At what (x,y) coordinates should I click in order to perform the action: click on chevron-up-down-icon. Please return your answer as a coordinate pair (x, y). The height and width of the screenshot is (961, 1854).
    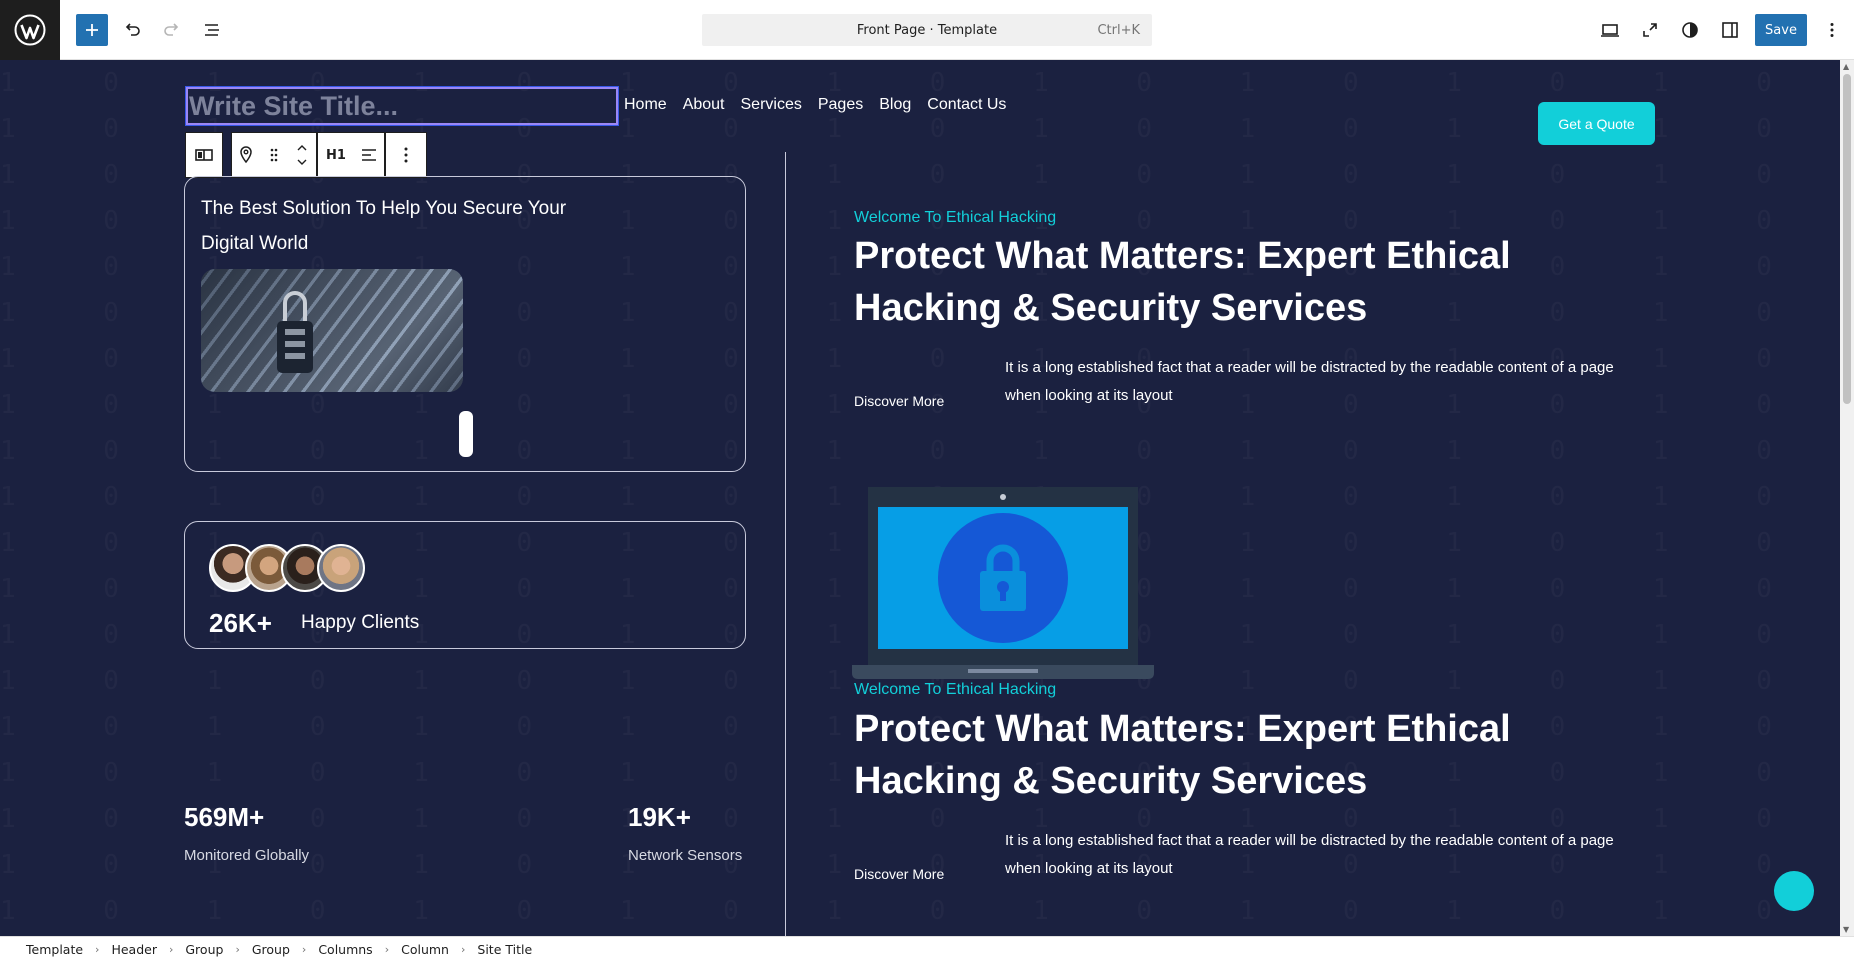
    Looking at the image, I should click on (302, 155).